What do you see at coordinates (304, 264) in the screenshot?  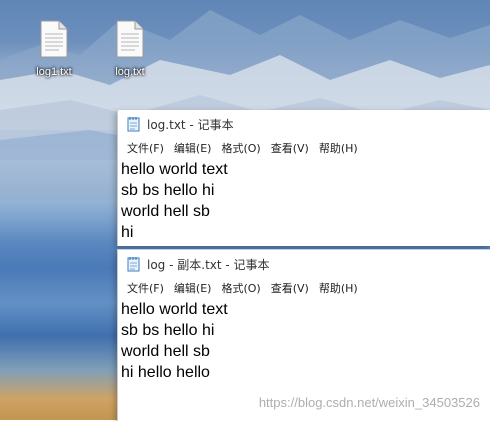 I see `window-titlebar: log - 副本.txt - 记事本` at bounding box center [304, 264].